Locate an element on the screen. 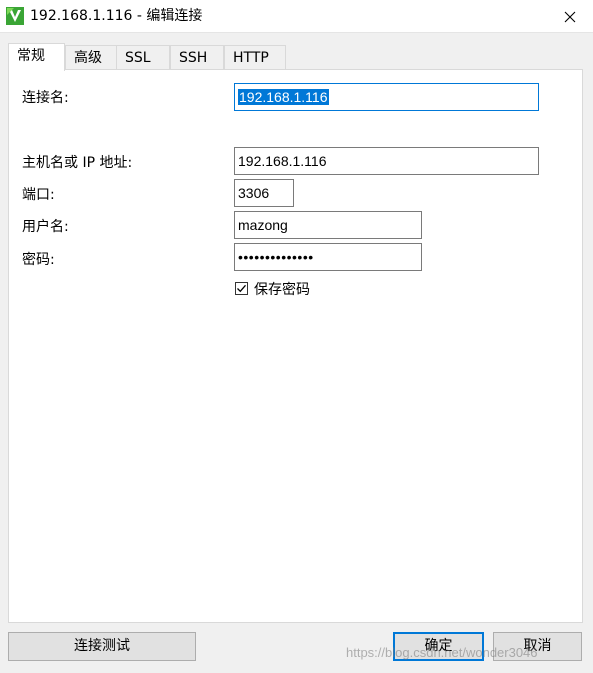 The height and width of the screenshot is (673, 593). test-connection-button: 连接测试 is located at coordinates (102, 646).